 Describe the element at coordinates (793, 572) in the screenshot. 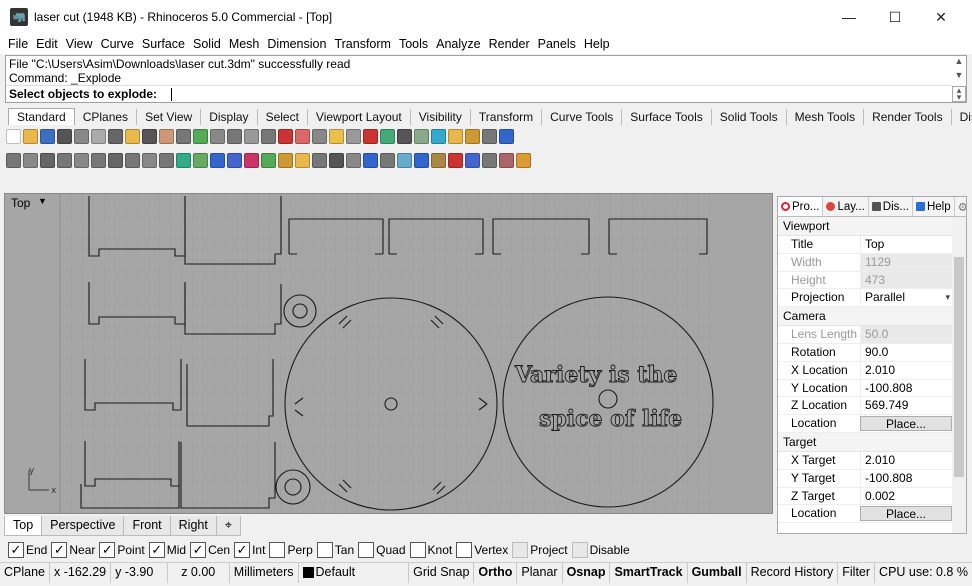

I see `status-record-history: Record History` at that location.